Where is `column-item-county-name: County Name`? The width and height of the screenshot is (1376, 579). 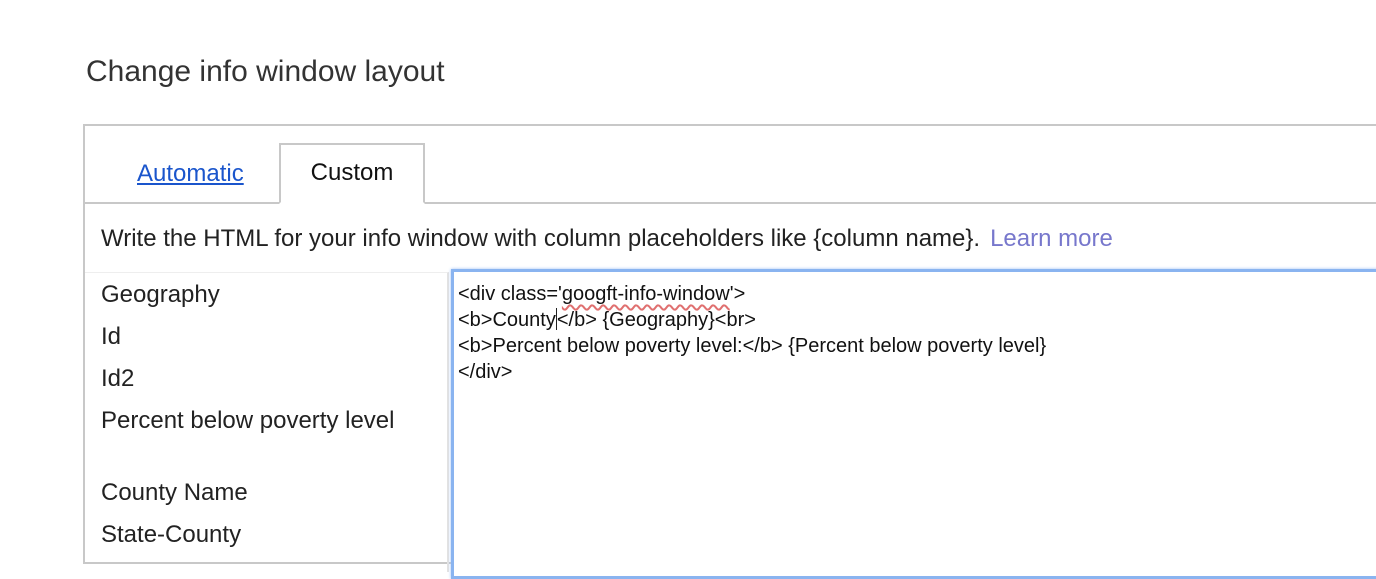
column-item-county-name: County Name is located at coordinates (251, 493).